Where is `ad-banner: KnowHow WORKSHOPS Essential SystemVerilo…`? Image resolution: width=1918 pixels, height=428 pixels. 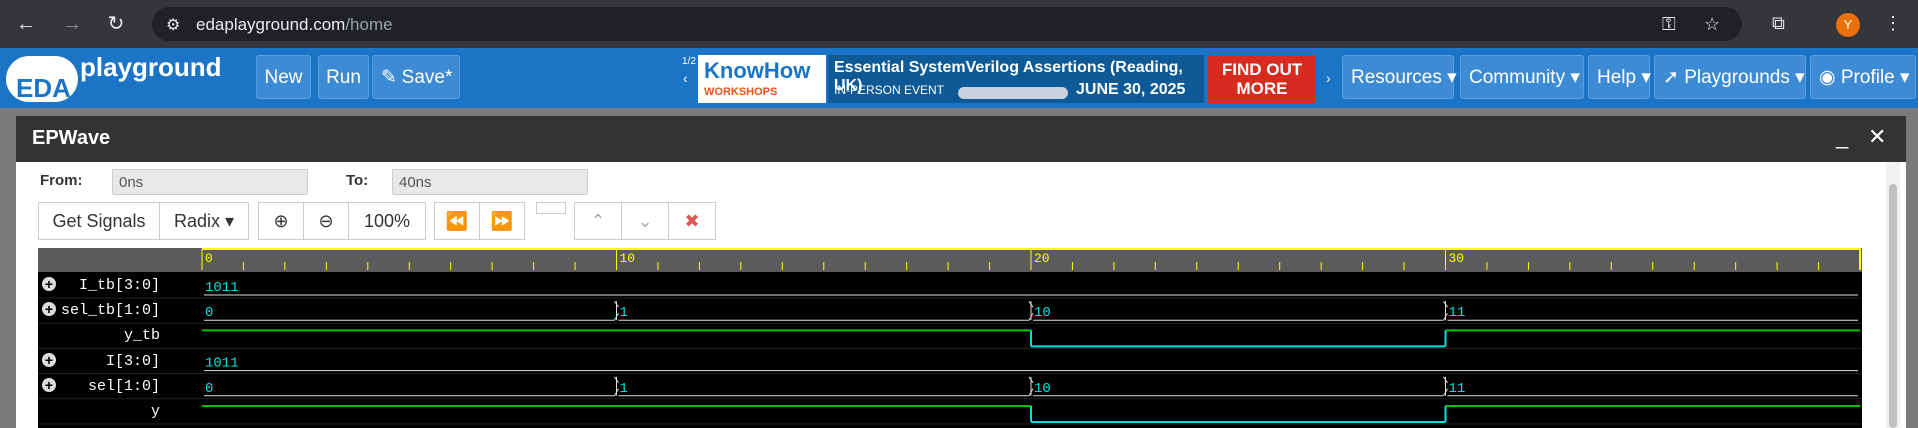 ad-banner: KnowHow WORKSHOPS Essential SystemVerilo… is located at coordinates (1007, 79).